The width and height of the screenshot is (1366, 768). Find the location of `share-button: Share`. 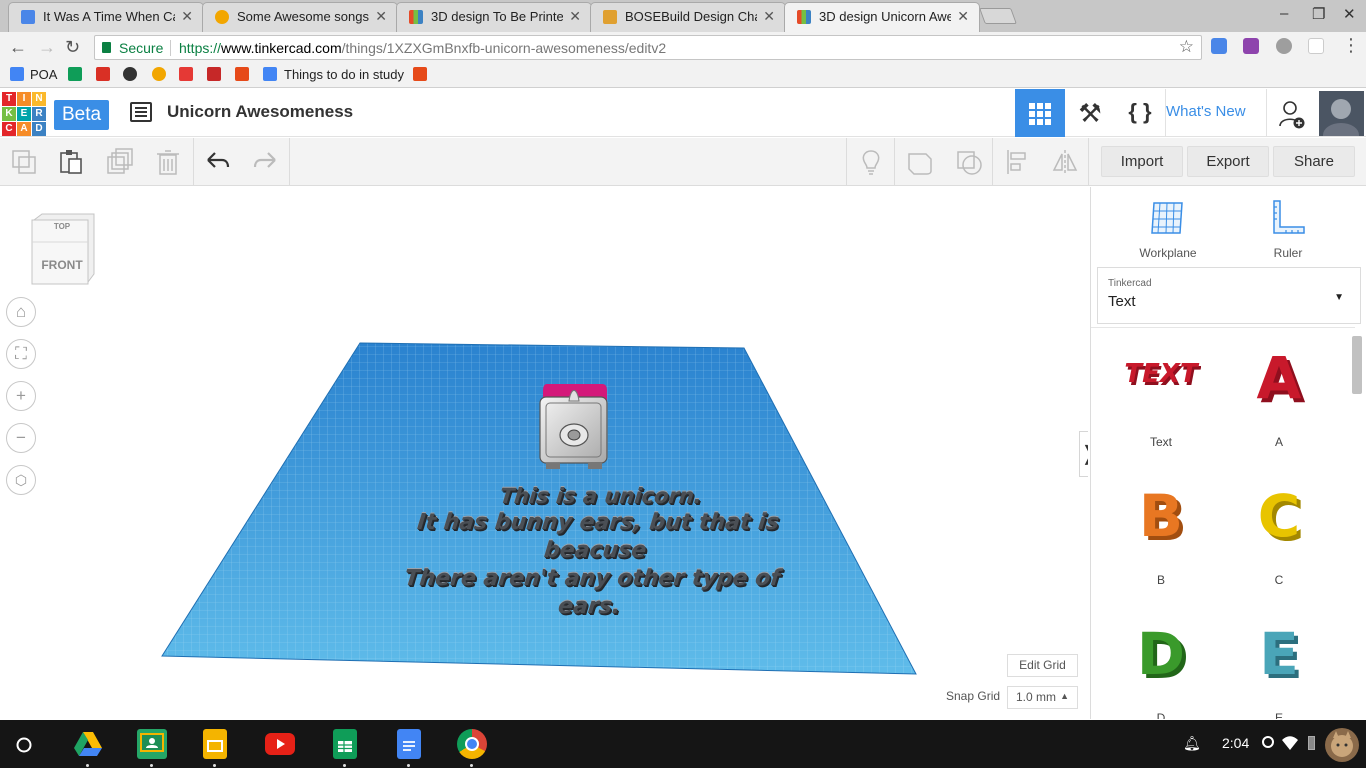

share-button: Share is located at coordinates (1314, 161).